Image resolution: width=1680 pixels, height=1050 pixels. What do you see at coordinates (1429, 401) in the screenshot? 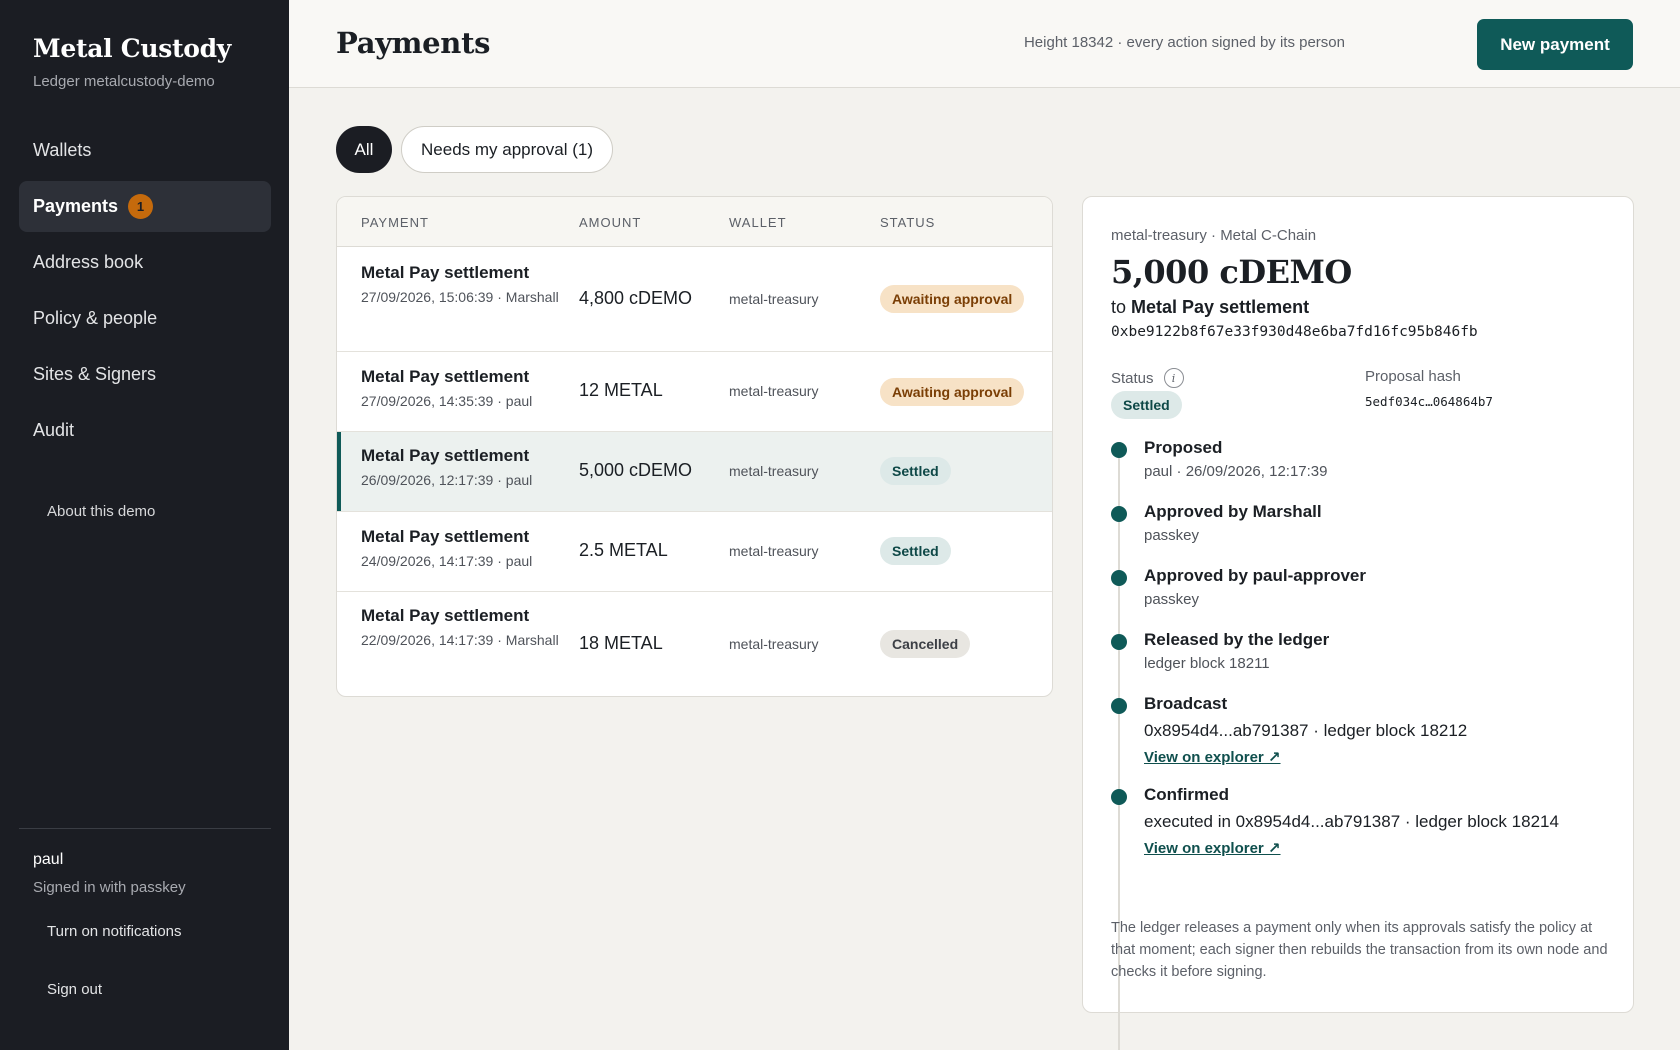
I see `proposal-hash: 5edf034c…064864b7` at bounding box center [1429, 401].